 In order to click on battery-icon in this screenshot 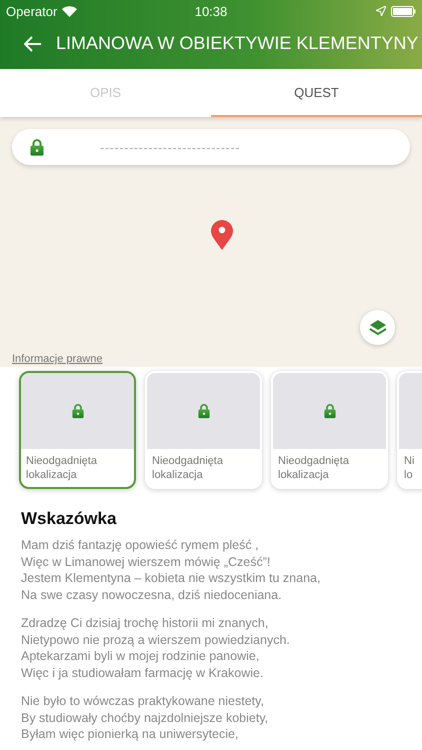, I will do `click(403, 11)`.